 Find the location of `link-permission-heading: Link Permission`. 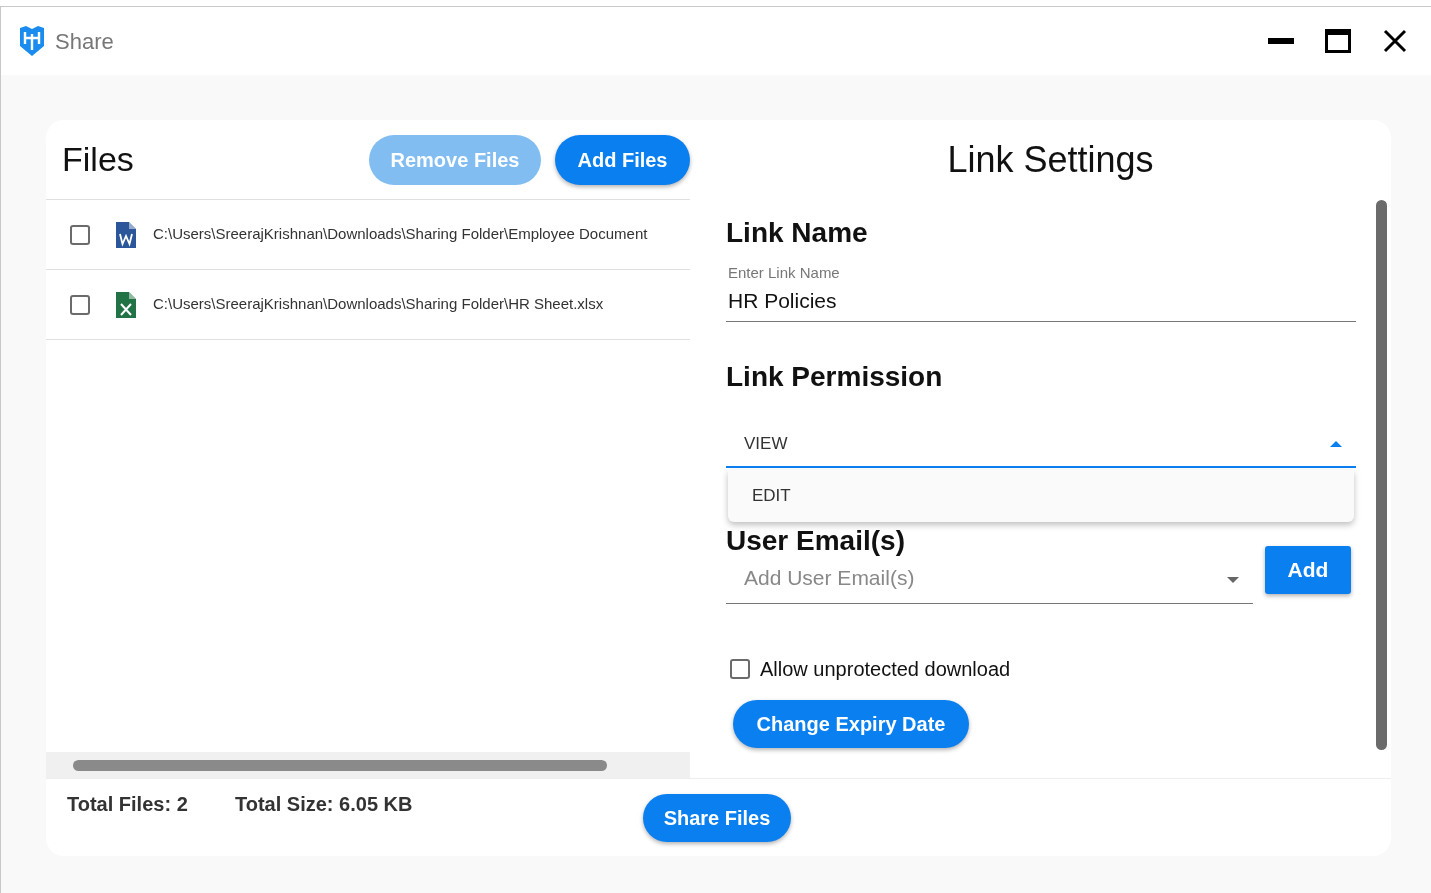

link-permission-heading: Link Permission is located at coordinates (835, 377).